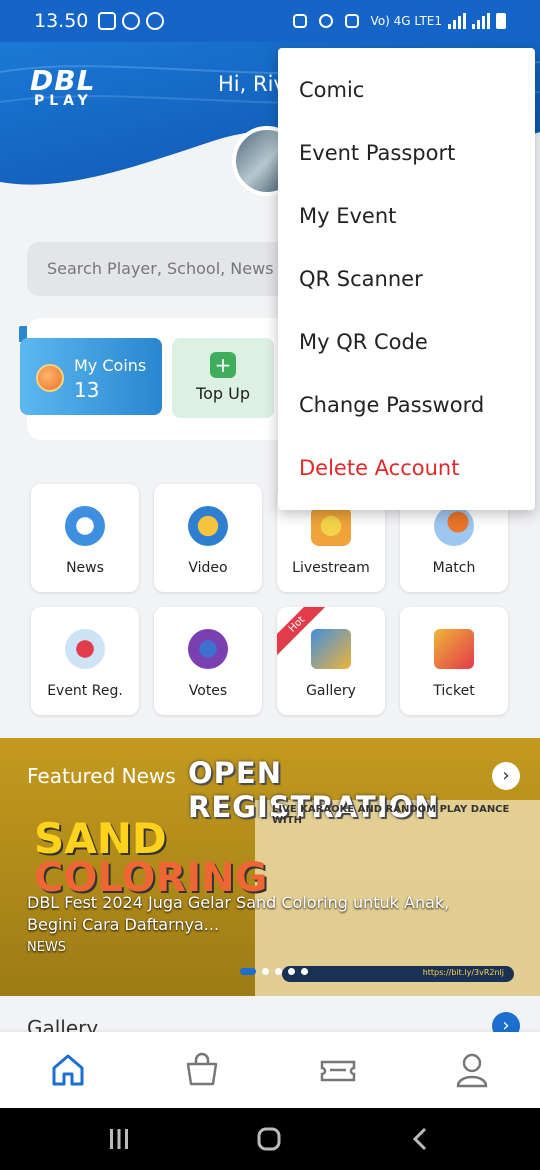  Describe the element at coordinates (208, 649) in the screenshot. I see `votes-icon` at that location.